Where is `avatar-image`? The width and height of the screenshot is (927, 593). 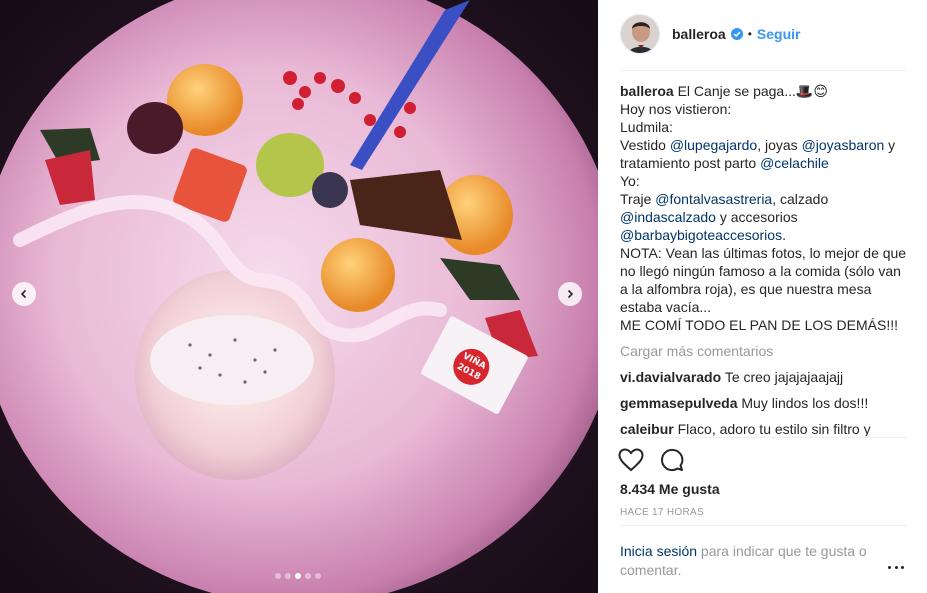 avatar-image is located at coordinates (640, 34).